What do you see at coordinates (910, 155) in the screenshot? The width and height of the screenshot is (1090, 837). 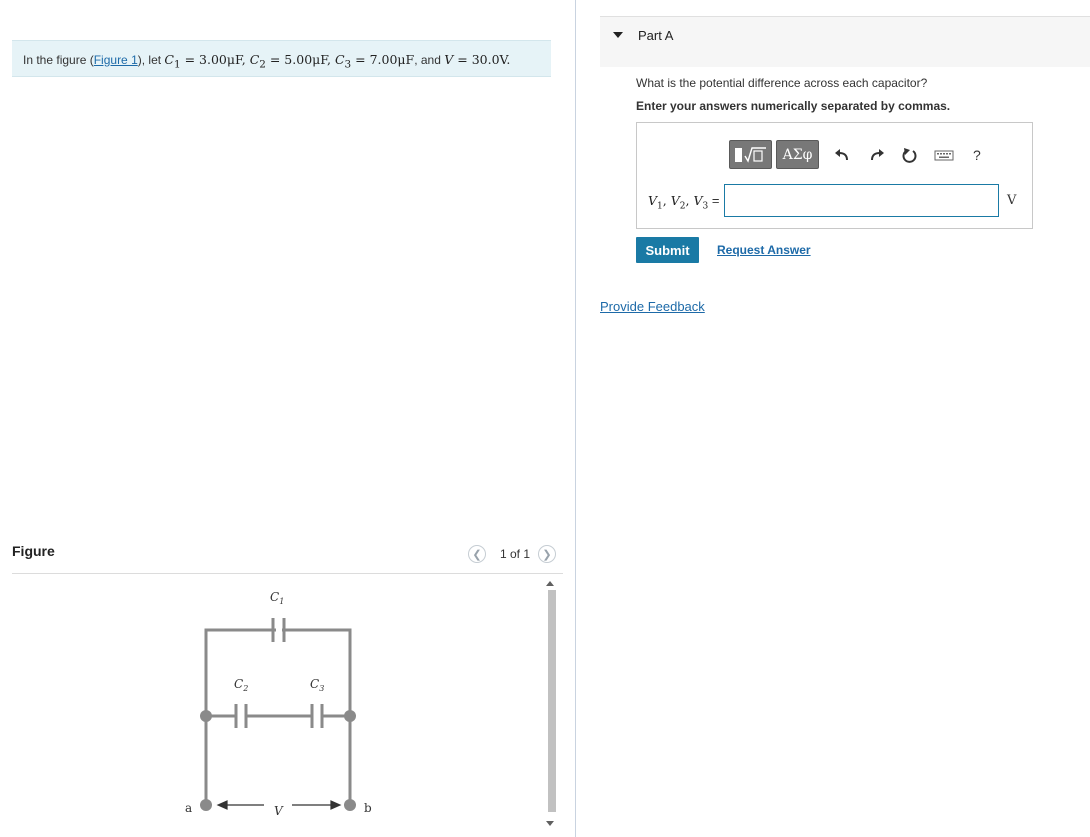 I see `reset-icon` at bounding box center [910, 155].